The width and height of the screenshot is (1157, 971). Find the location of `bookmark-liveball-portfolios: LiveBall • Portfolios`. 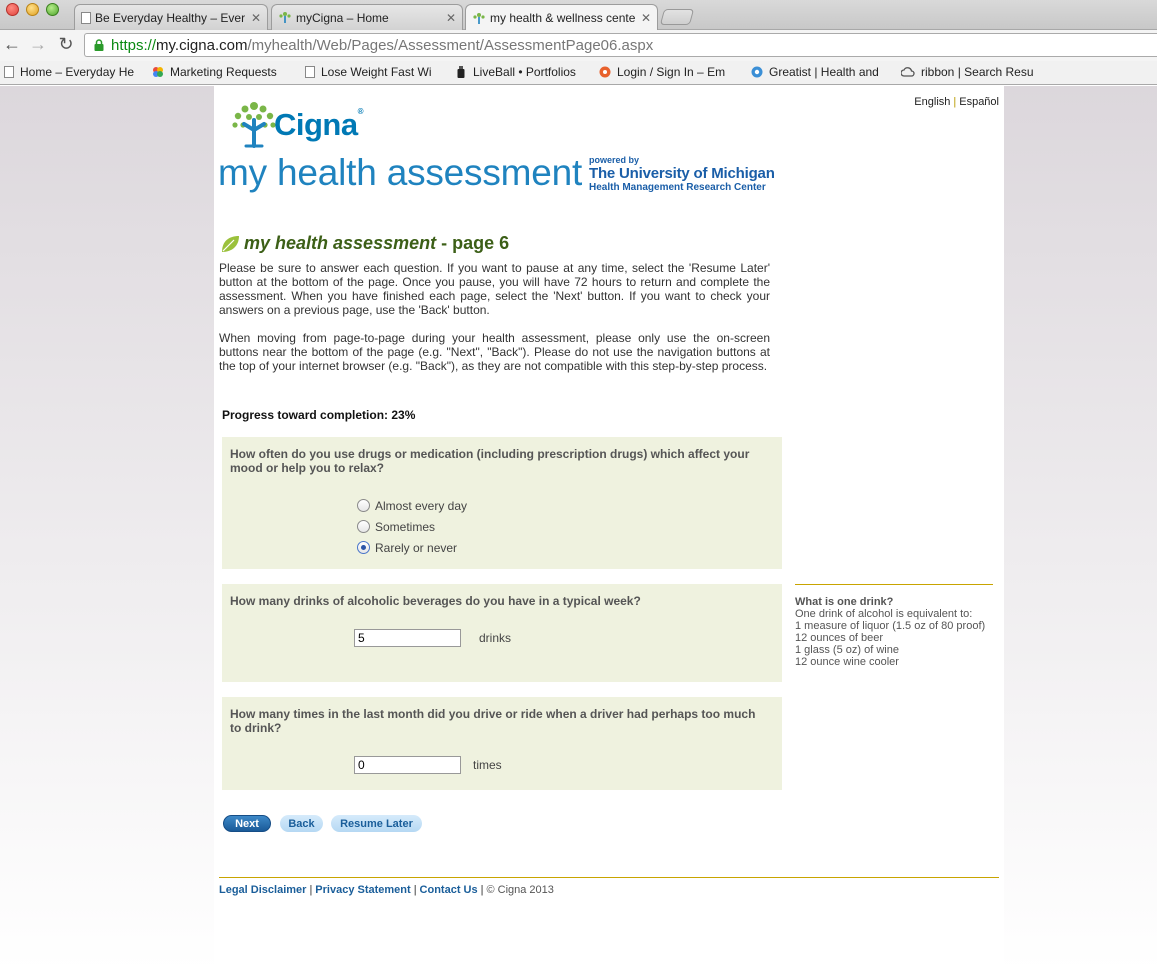

bookmark-liveball-portfolios: LiveBall • Portfolios is located at coordinates (521, 72).